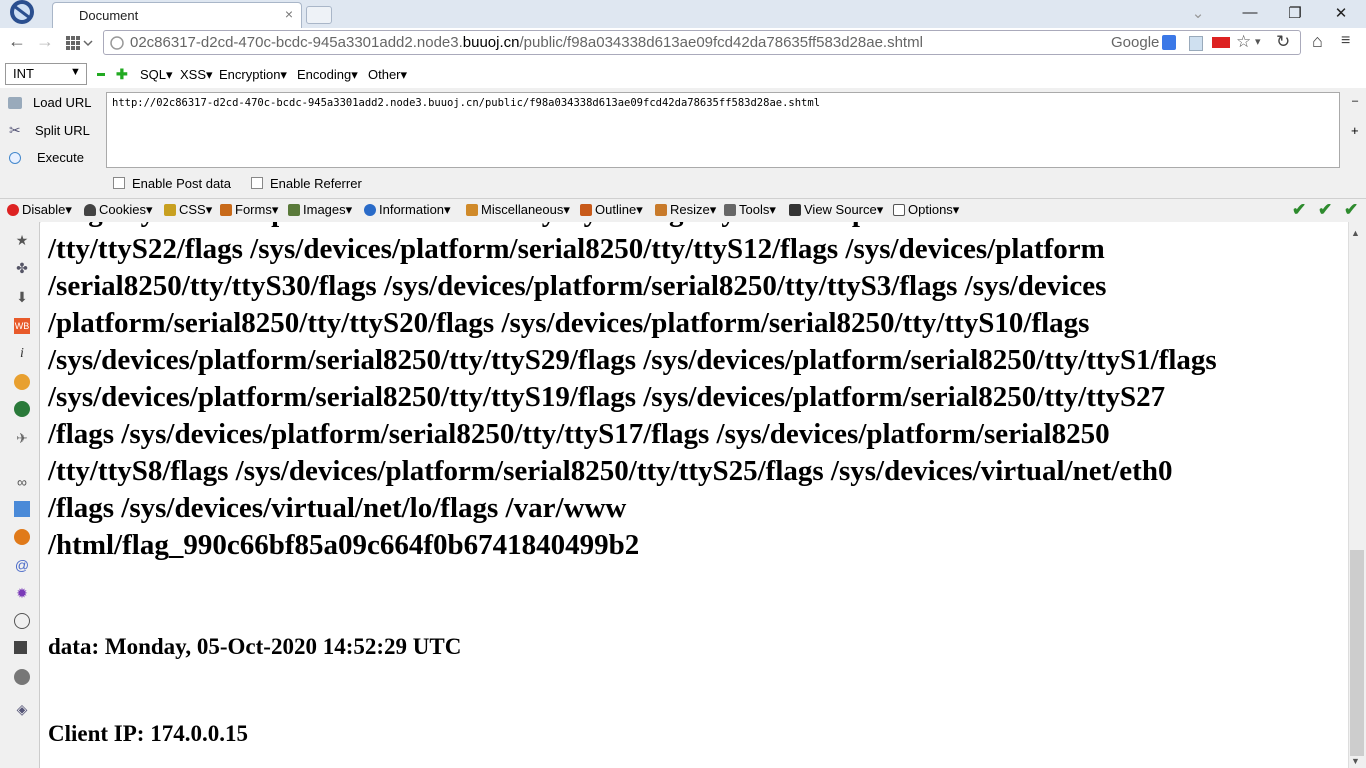 Image resolution: width=1366 pixels, height=768 pixels. What do you see at coordinates (316, 183) in the screenshot?
I see `enable-referrer-label: Enable Referrer` at bounding box center [316, 183].